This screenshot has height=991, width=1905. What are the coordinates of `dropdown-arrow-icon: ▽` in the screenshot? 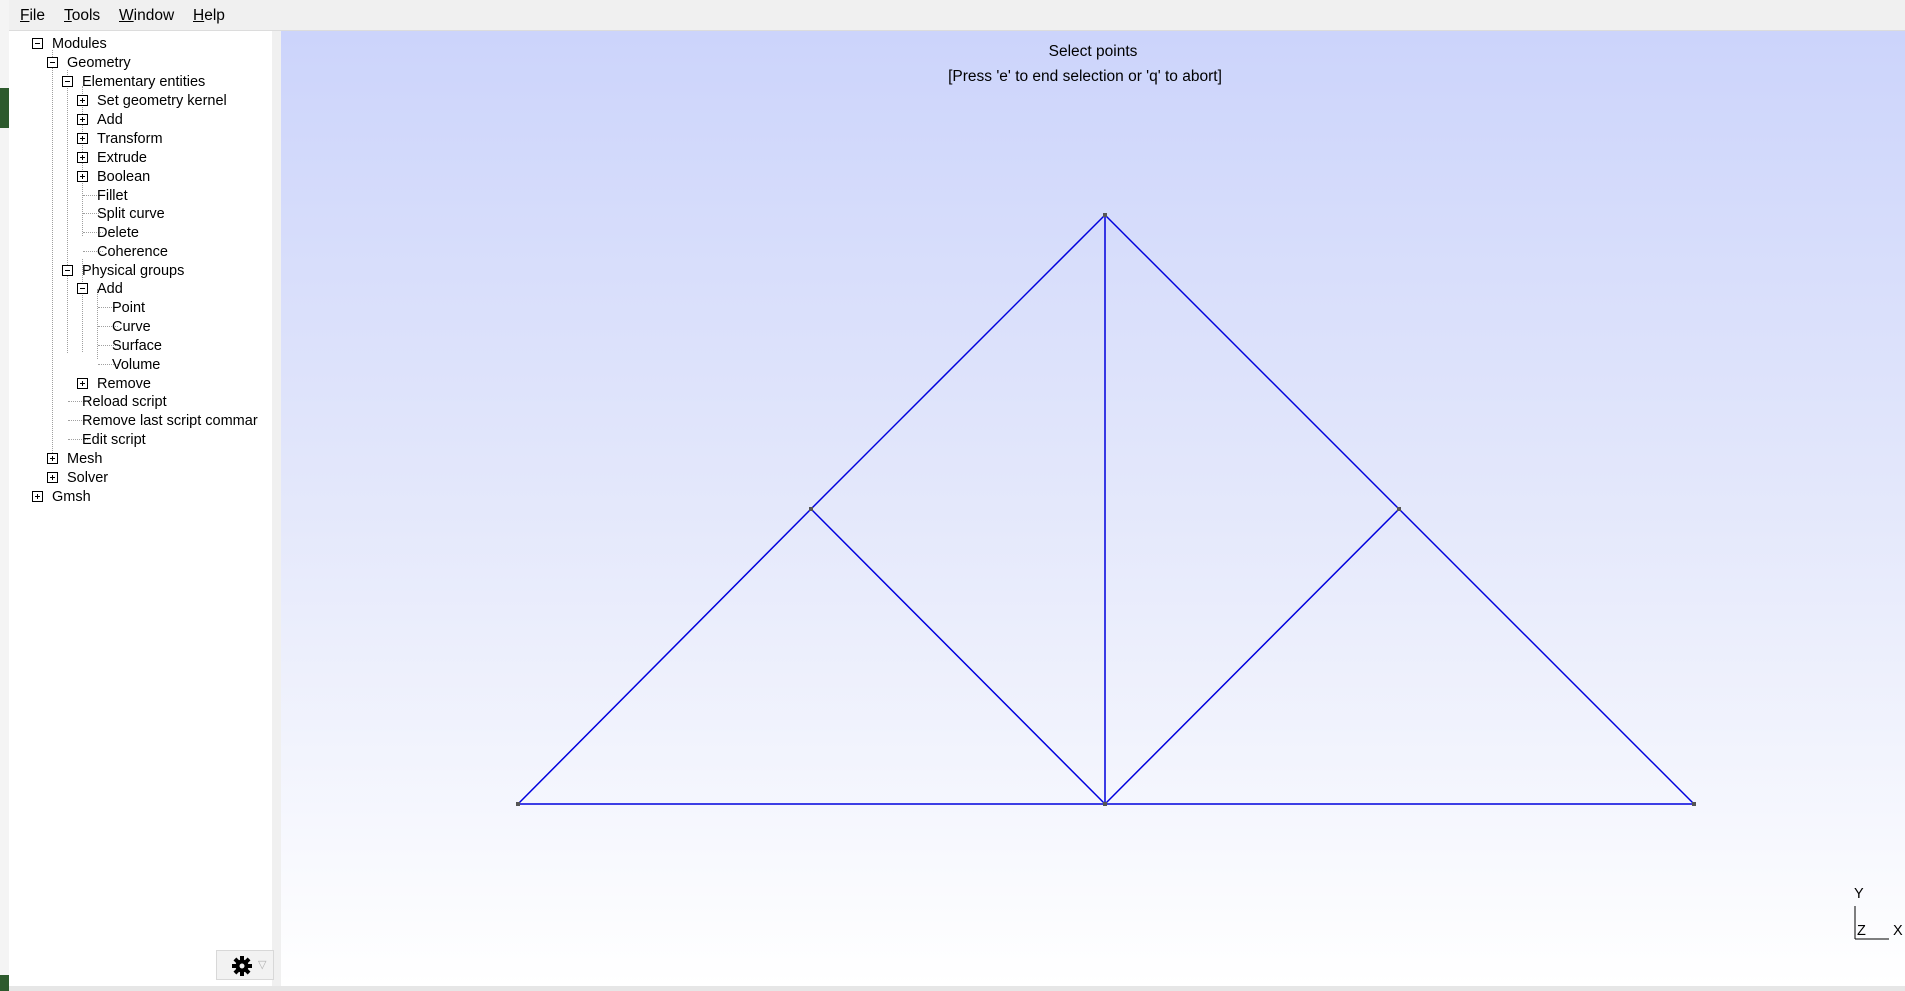 It's located at (262, 965).